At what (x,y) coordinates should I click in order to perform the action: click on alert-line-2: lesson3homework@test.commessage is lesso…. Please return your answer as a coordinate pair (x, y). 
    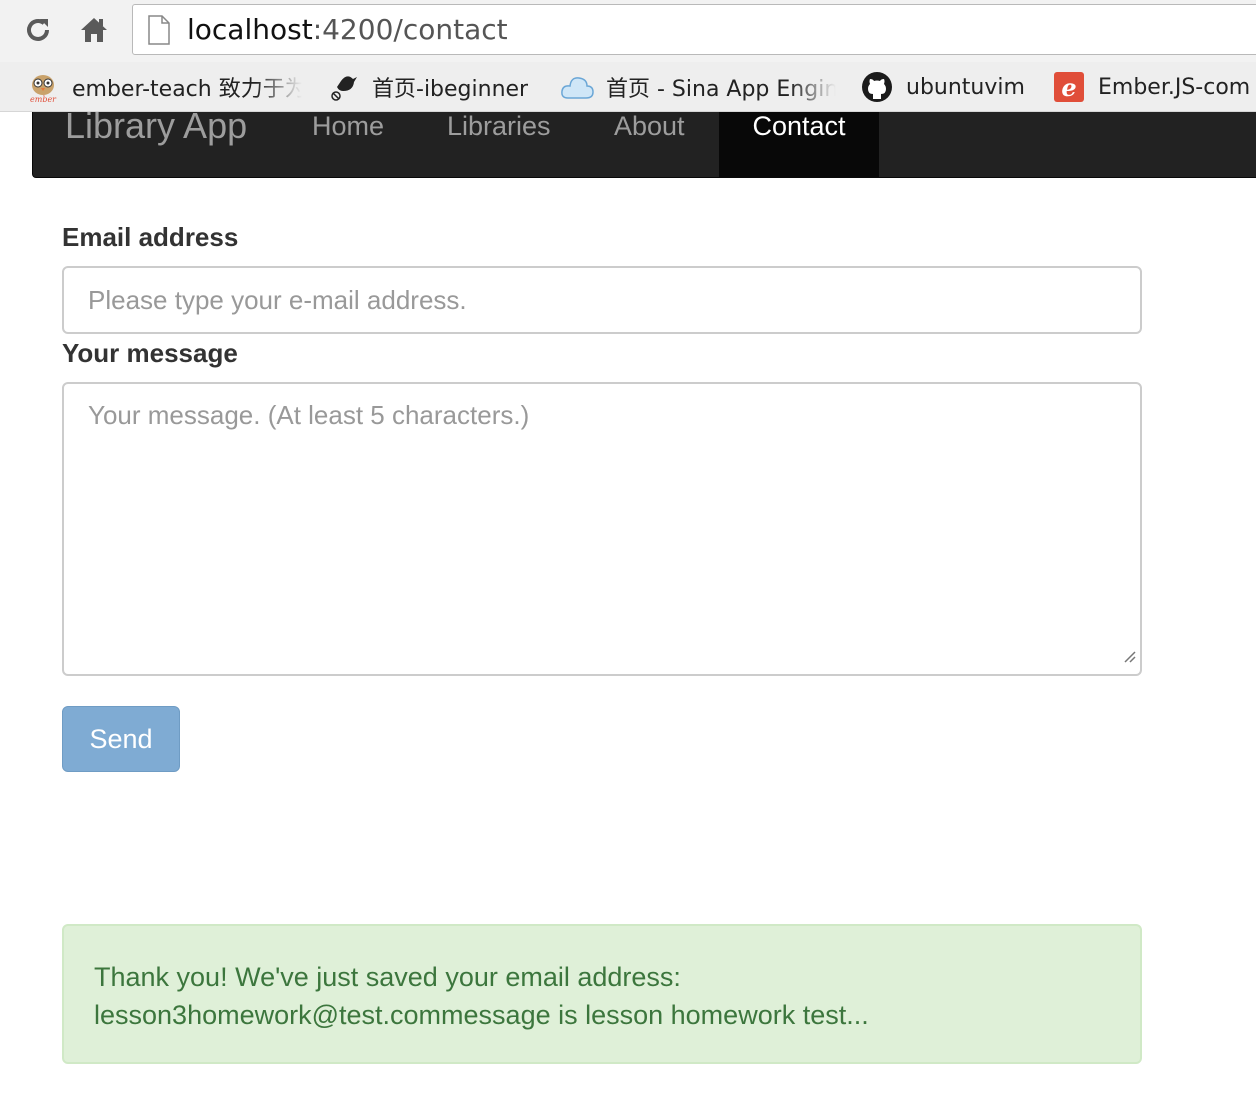
    Looking at the image, I should click on (481, 1015).